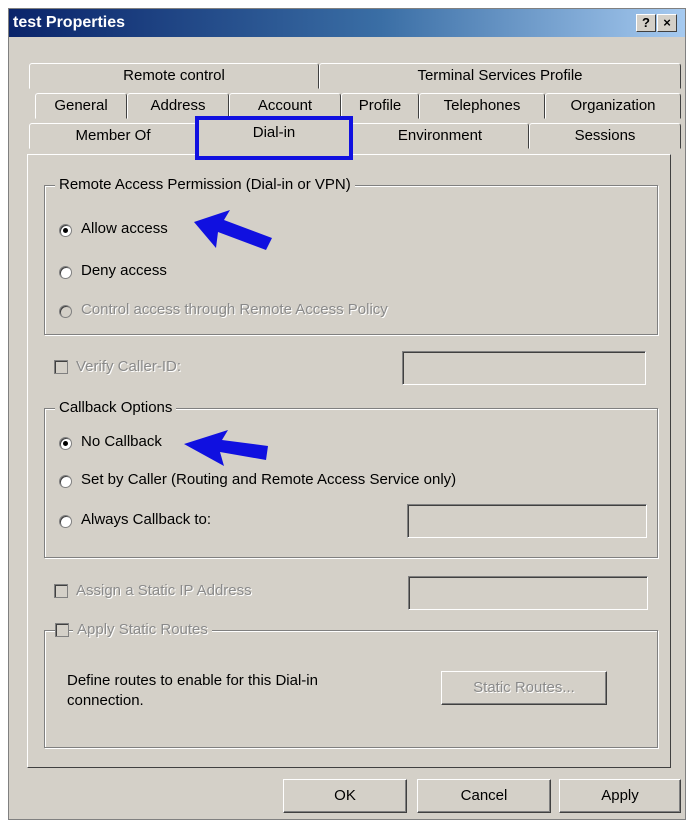 Image resolution: width=691 pixels, height=826 pixels. I want to click on tab-terminal-services-profile: Terminal Services Profile, so click(500, 76).